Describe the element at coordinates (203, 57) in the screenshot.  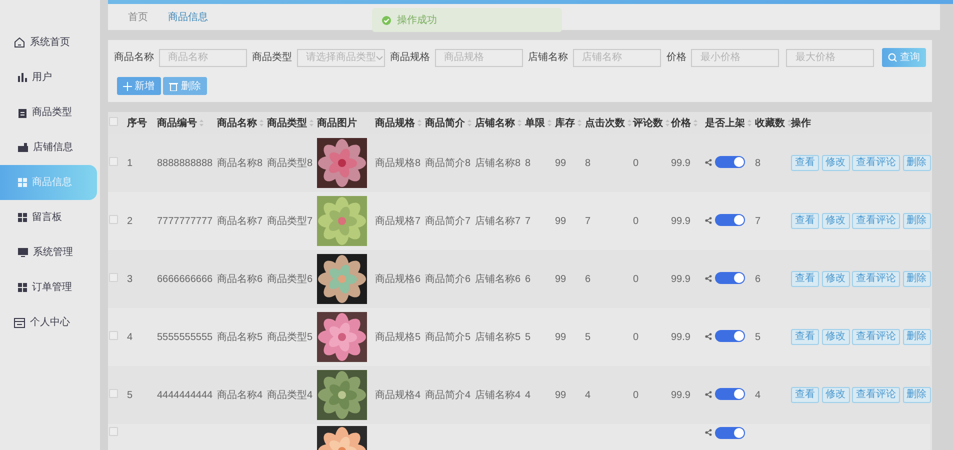
I see `input-field: 商品名称` at that location.